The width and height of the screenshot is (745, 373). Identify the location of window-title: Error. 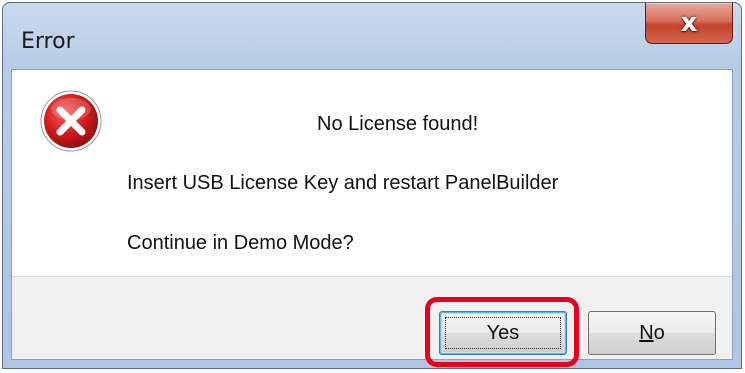
(48, 41).